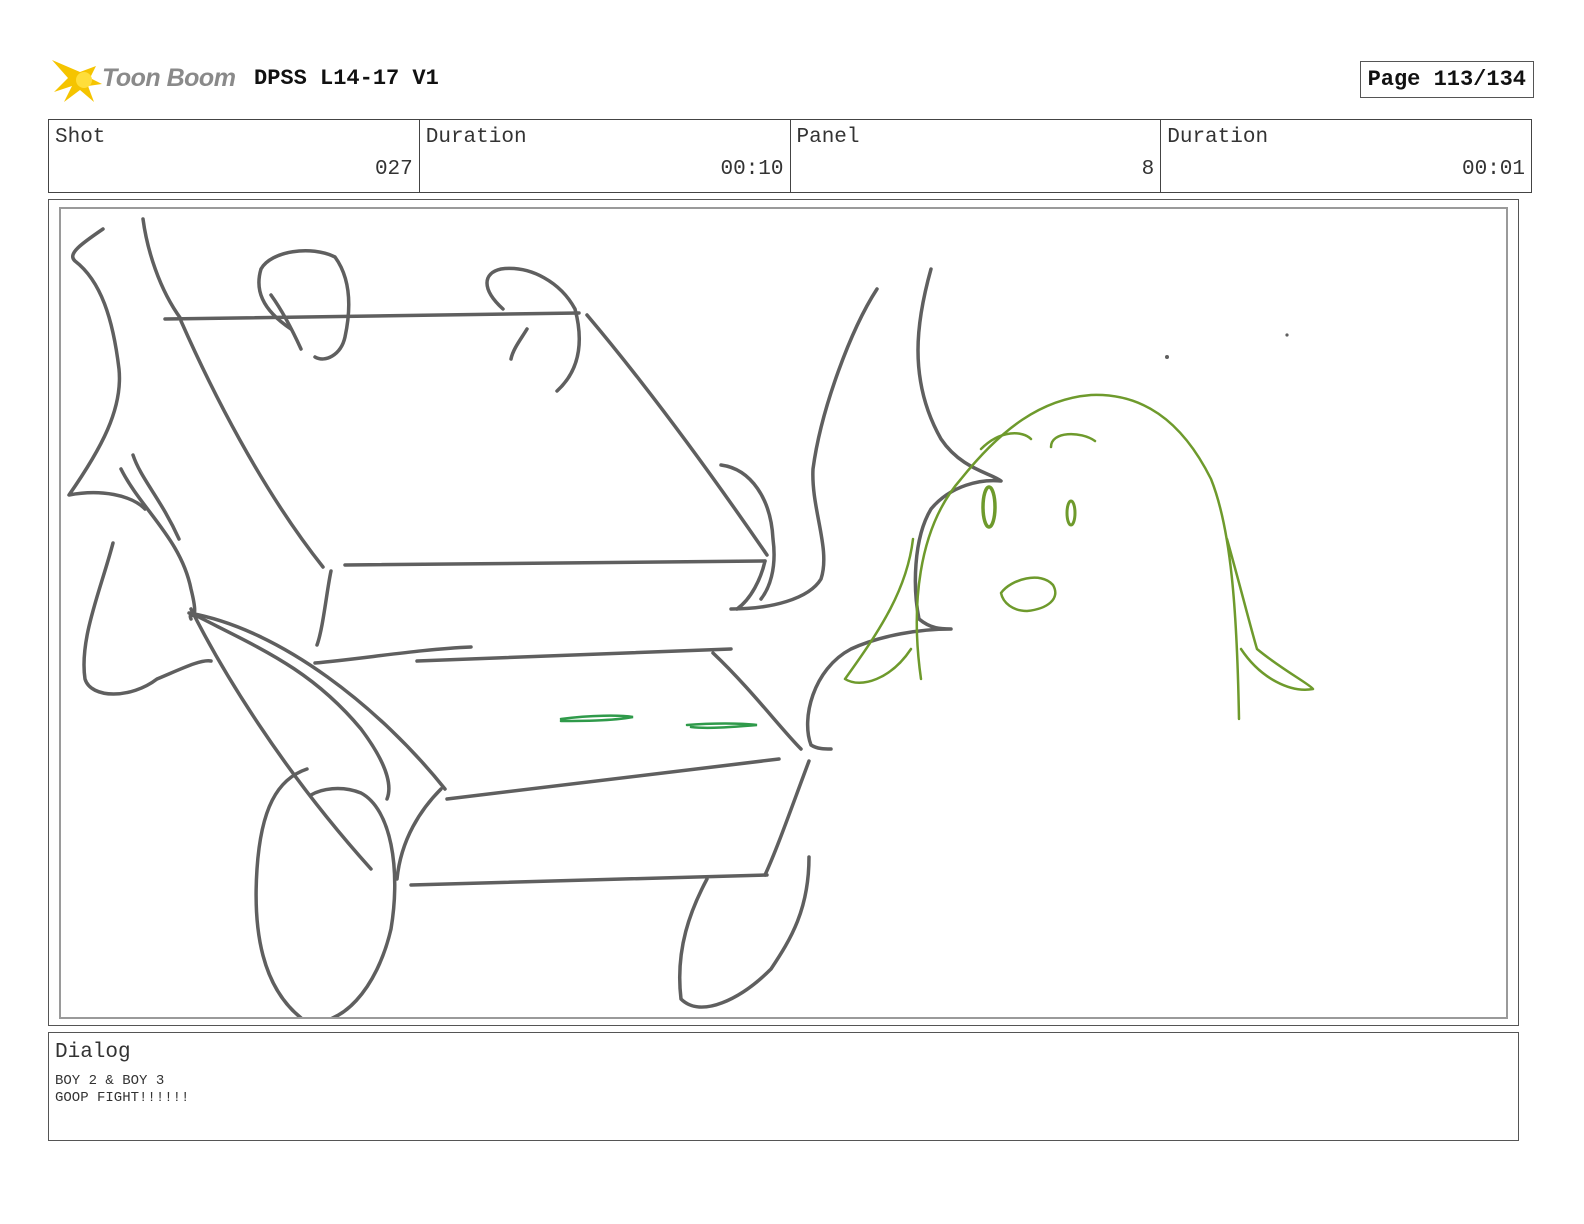 Image resolution: width=1584 pixels, height=1224 pixels. What do you see at coordinates (93, 1052) in the screenshot?
I see `dialog-label: Dialog` at bounding box center [93, 1052].